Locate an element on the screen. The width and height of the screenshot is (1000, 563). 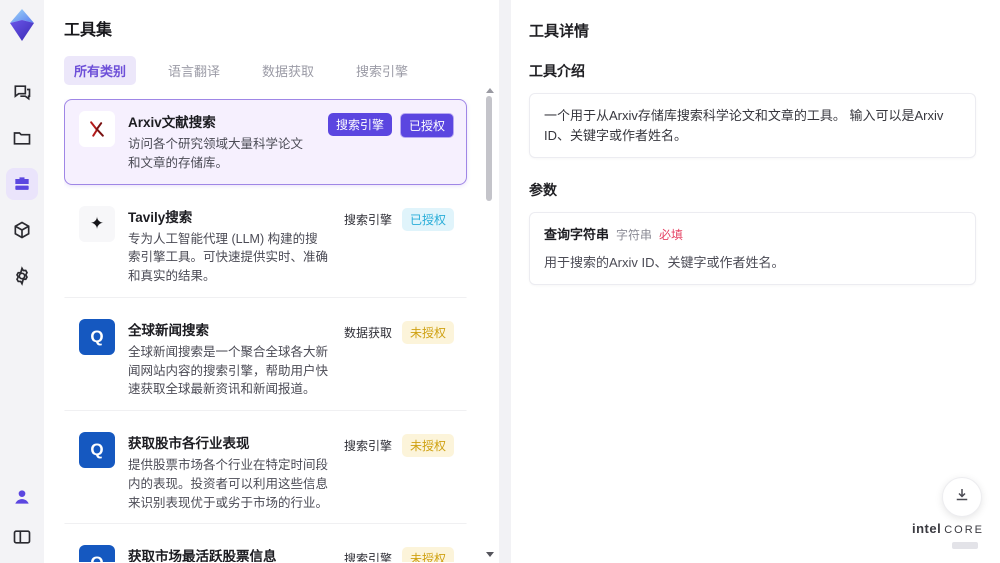
folder-icon is located at coordinates (22, 138).